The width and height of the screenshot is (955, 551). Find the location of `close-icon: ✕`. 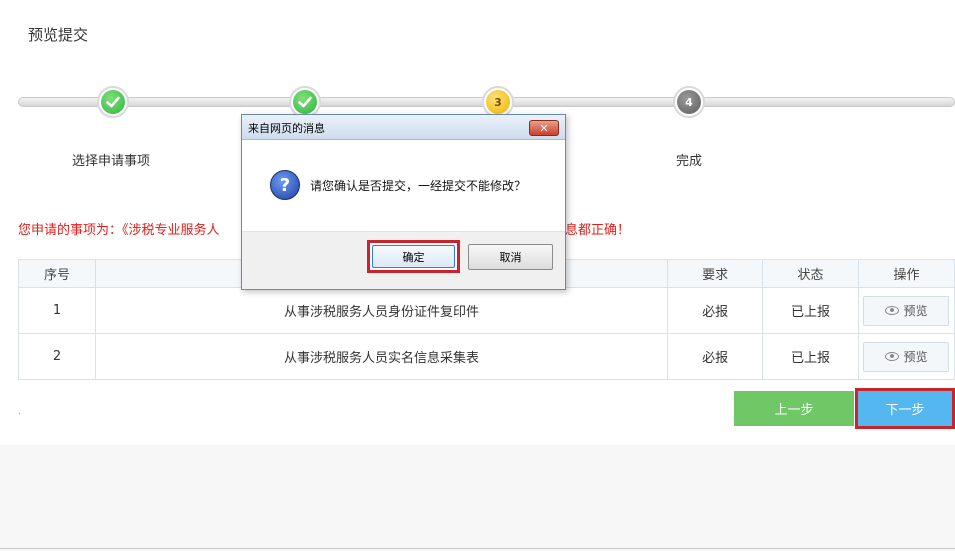

close-icon: ✕ is located at coordinates (544, 128).